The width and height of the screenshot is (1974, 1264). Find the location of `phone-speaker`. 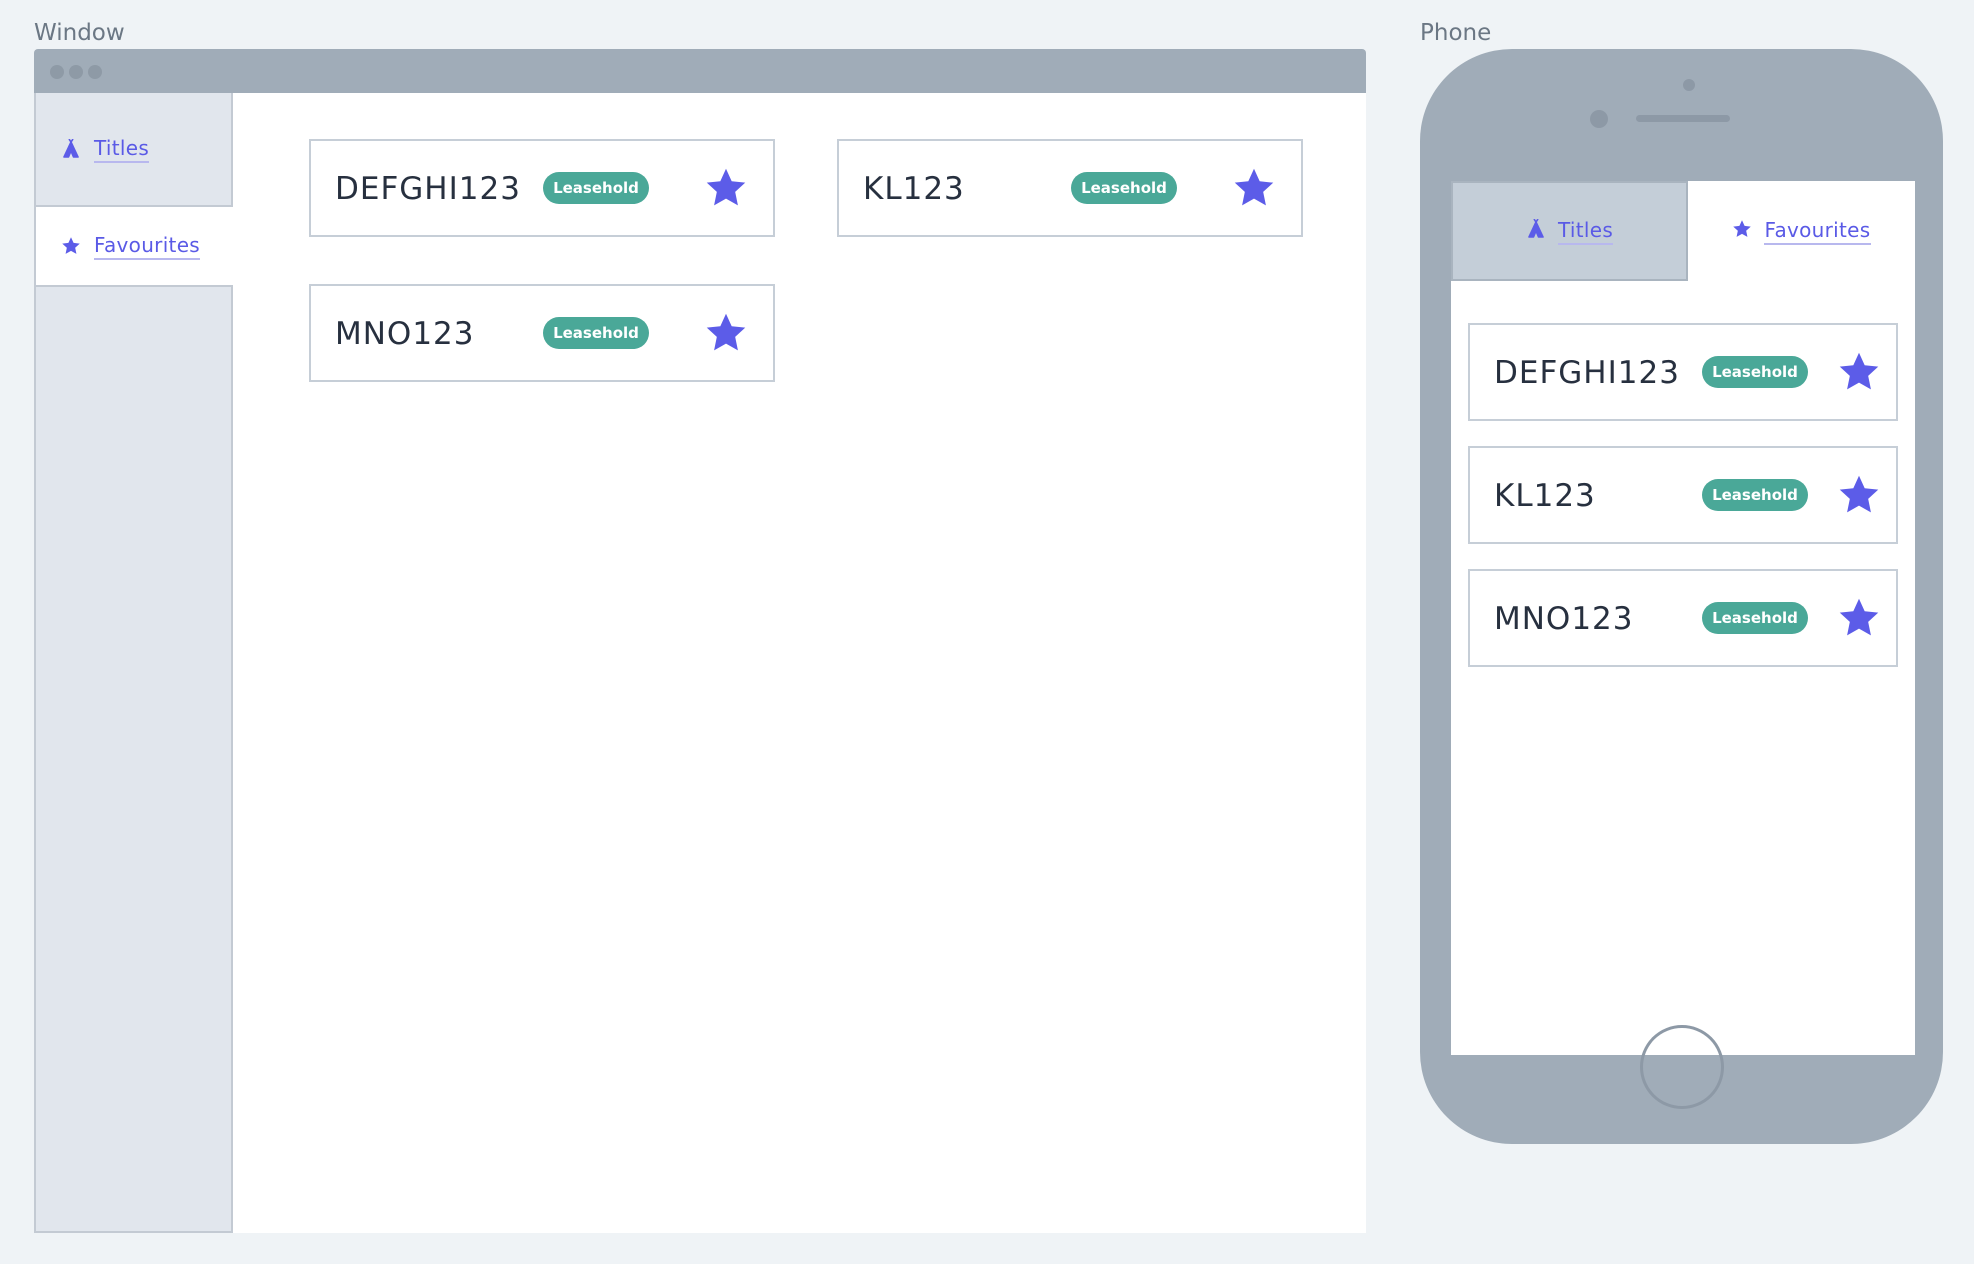

phone-speaker is located at coordinates (1683, 118).